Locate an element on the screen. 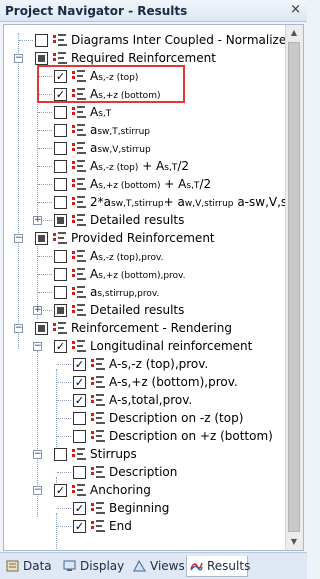  tree-item-label: End is located at coordinates (120, 526).